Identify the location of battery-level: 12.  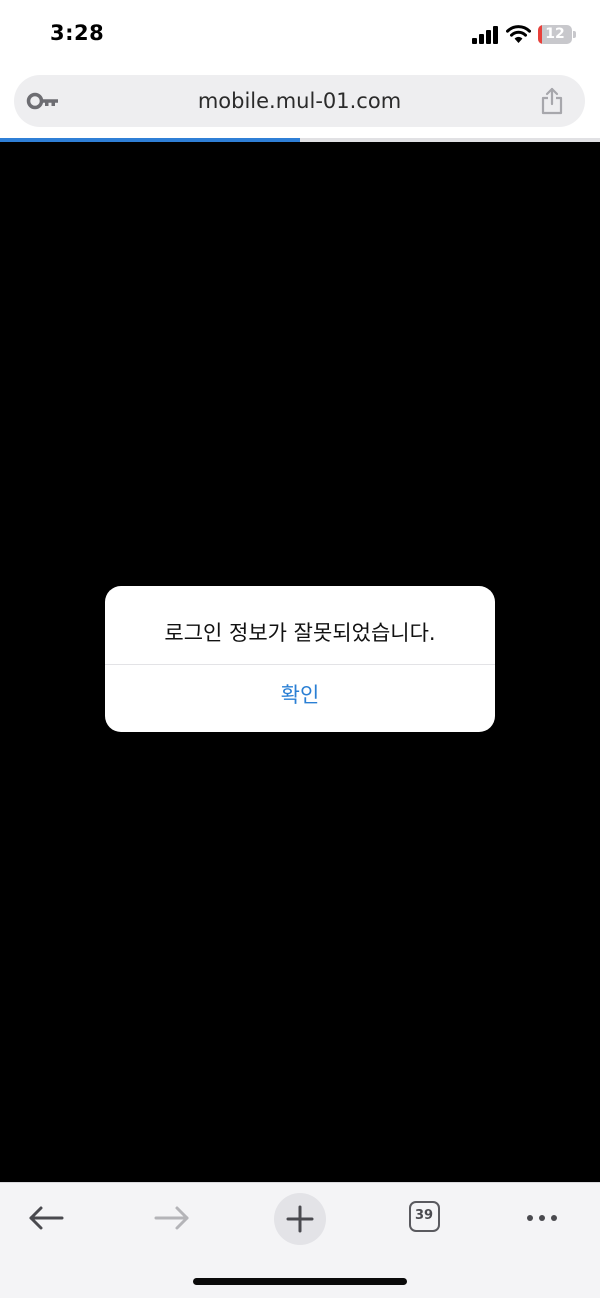
(555, 34).